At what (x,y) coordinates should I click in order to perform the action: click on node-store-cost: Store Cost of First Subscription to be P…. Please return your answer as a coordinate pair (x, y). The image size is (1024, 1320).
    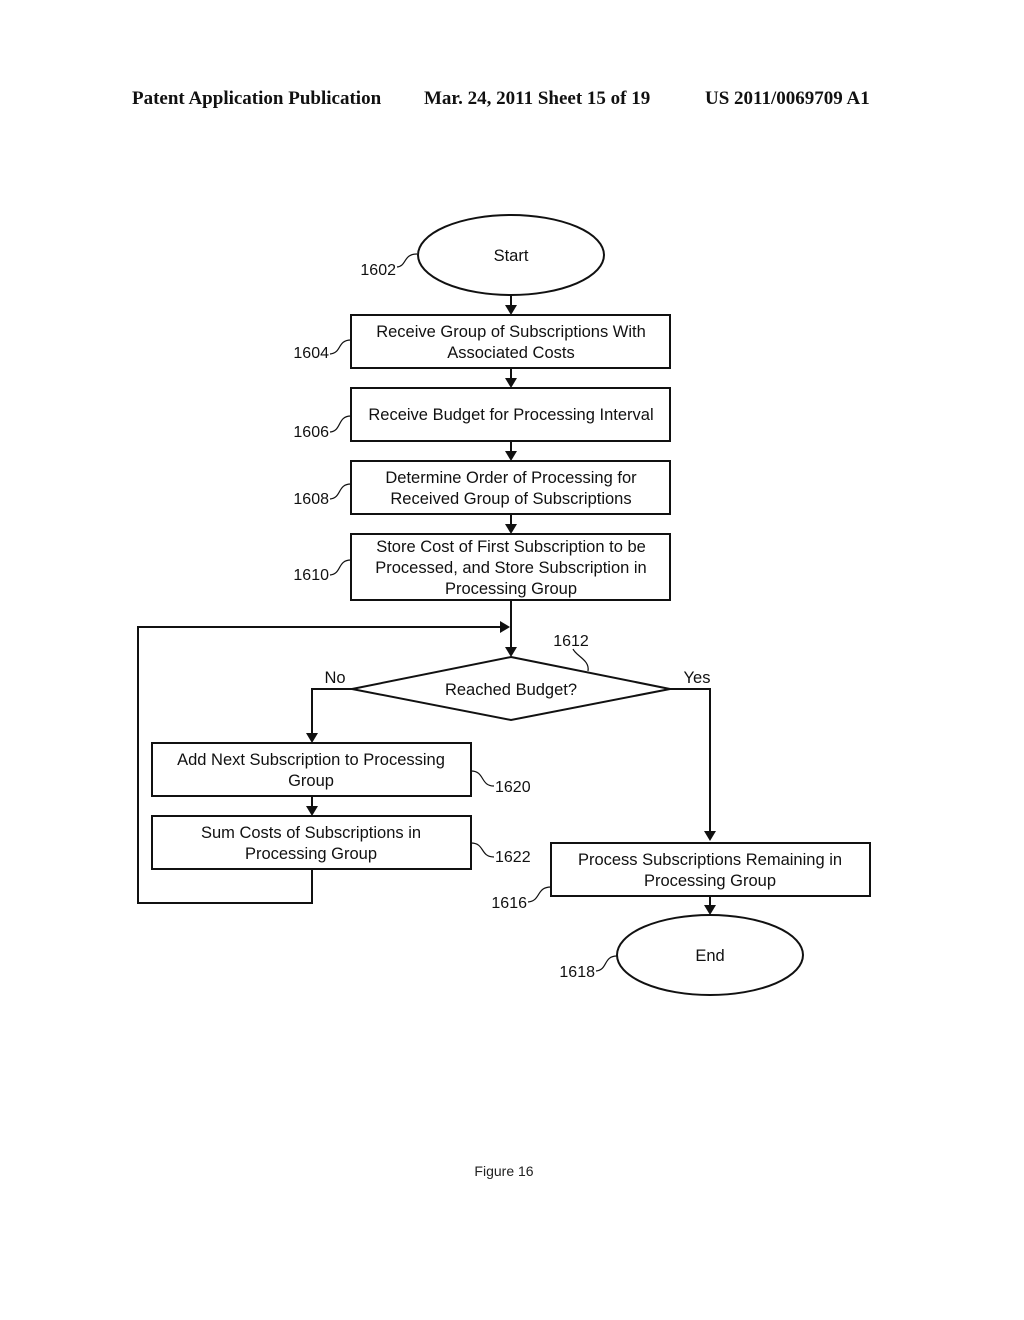
    Looking at the image, I should click on (482, 567).